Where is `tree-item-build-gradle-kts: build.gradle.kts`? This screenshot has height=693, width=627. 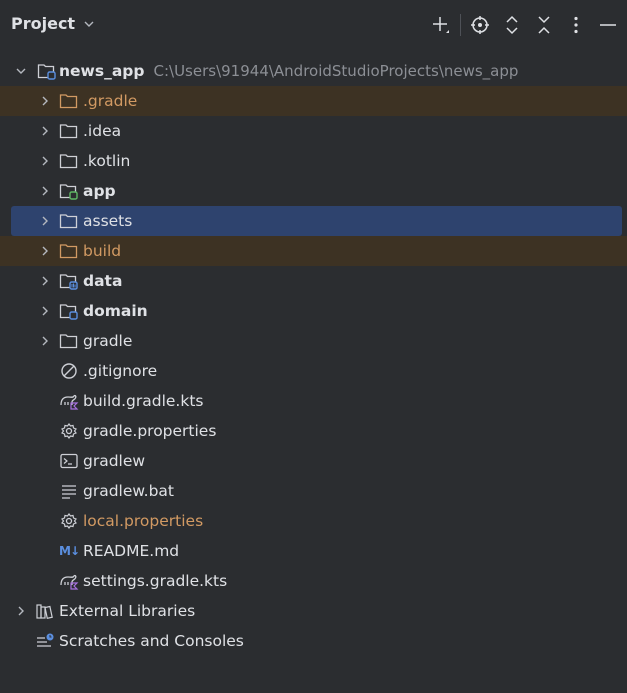
tree-item-build-gradle-kts: build.gradle.kts is located at coordinates (313, 401).